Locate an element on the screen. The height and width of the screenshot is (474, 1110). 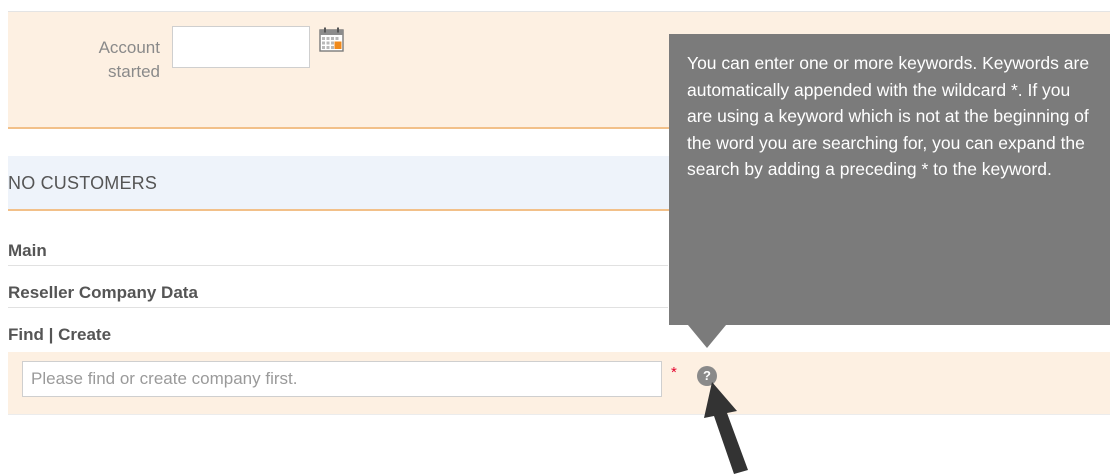
nav-main-link: Main is located at coordinates (27, 251).